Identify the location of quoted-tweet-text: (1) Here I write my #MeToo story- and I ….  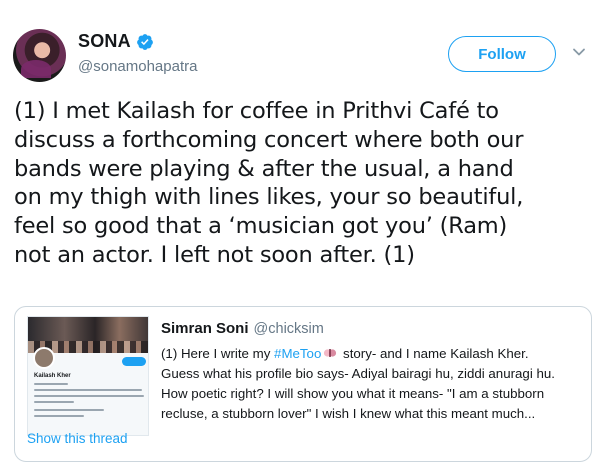
(373, 384).